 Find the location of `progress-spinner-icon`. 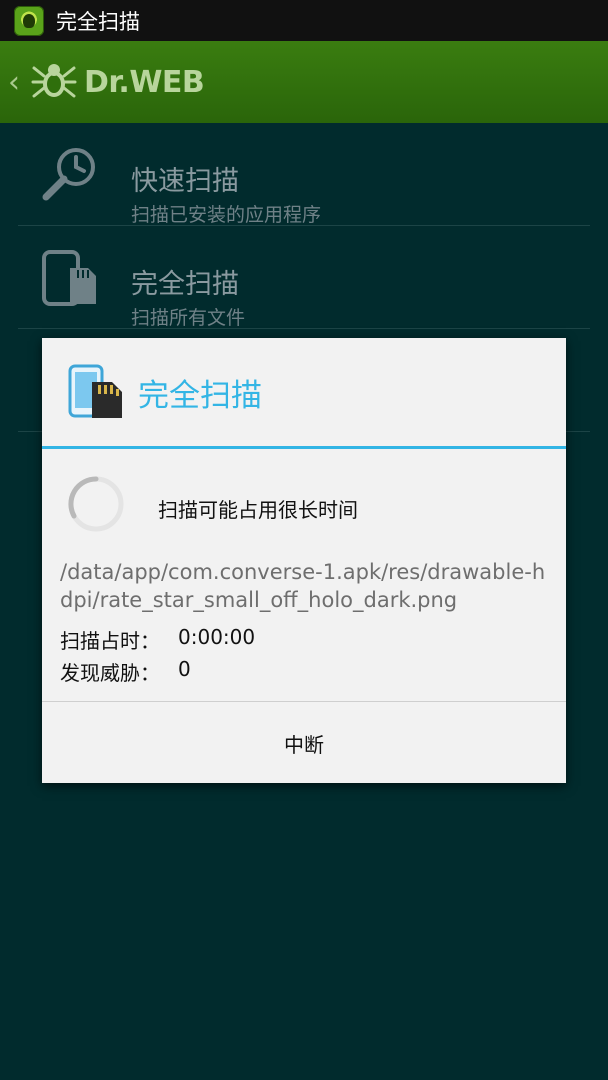

progress-spinner-icon is located at coordinates (96, 504).